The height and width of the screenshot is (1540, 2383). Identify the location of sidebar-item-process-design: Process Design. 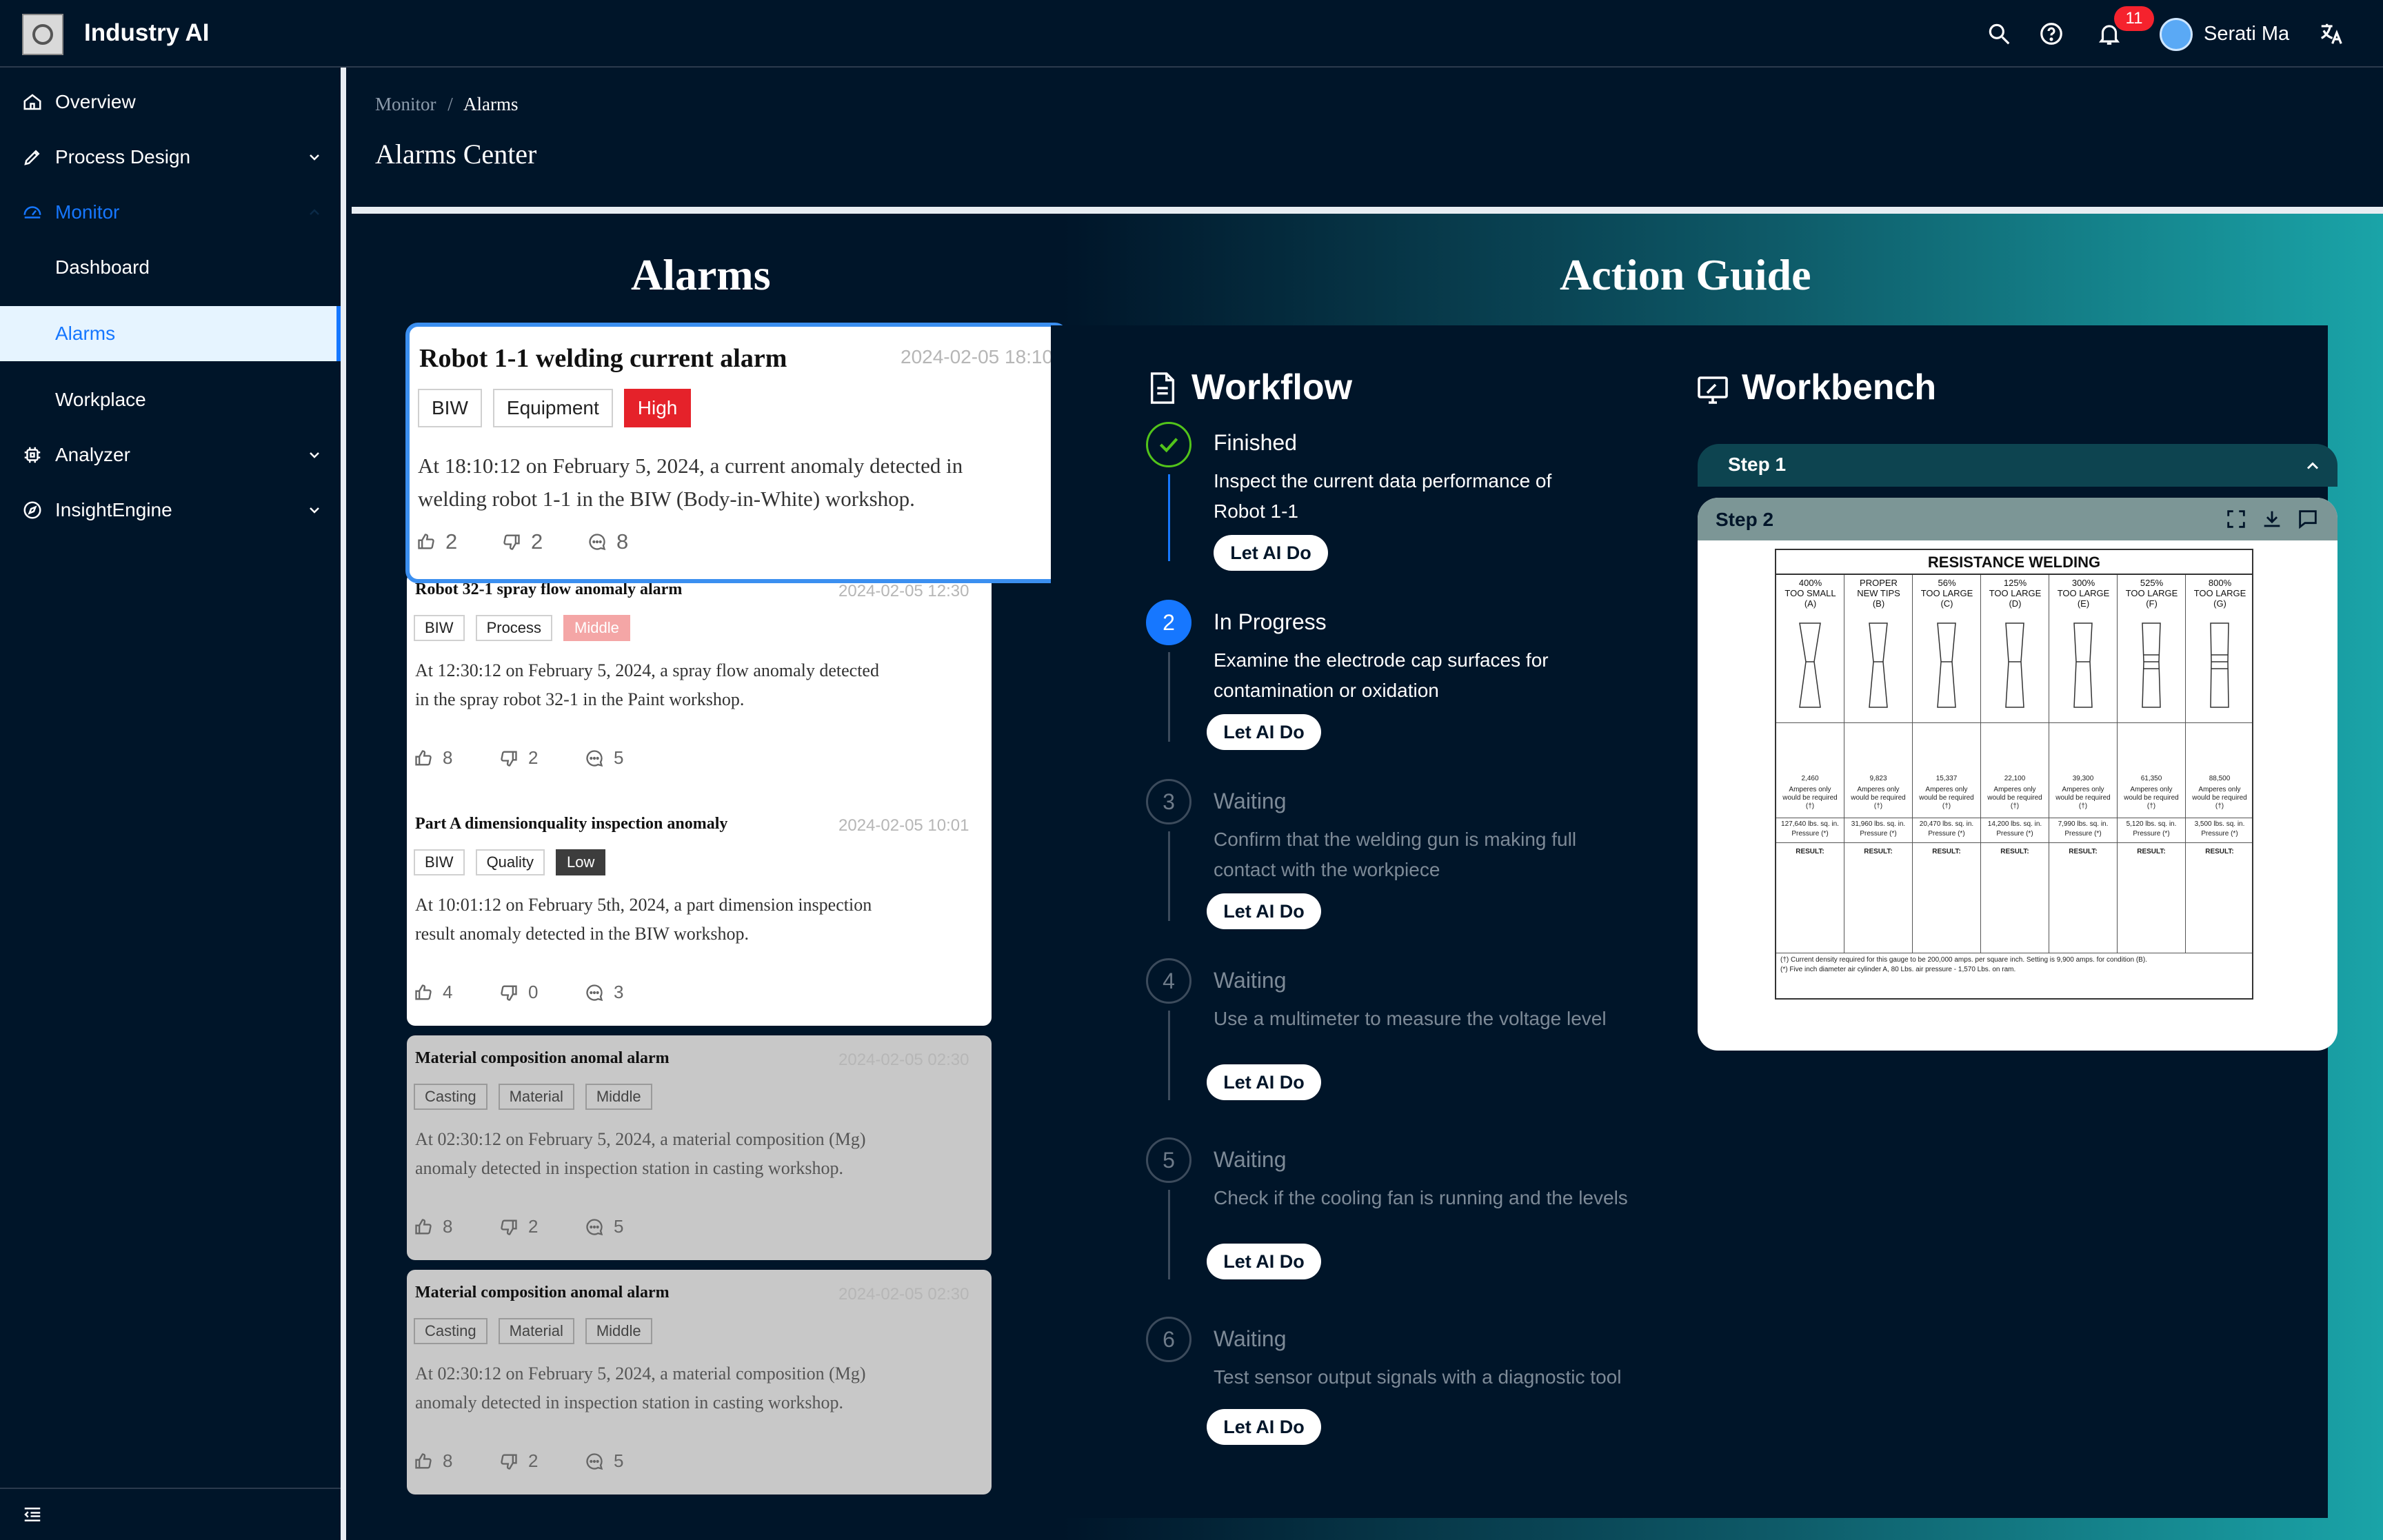
(170, 158).